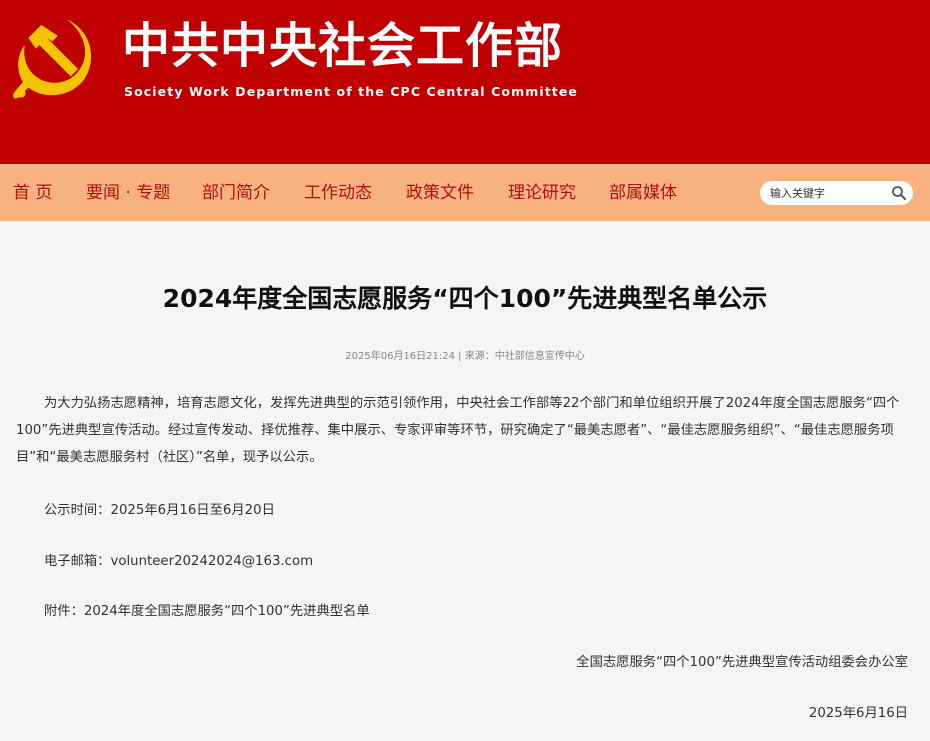 The image size is (930, 741). I want to click on notice-time: 公示时间：2025年6月16日至6月20日, so click(159, 510).